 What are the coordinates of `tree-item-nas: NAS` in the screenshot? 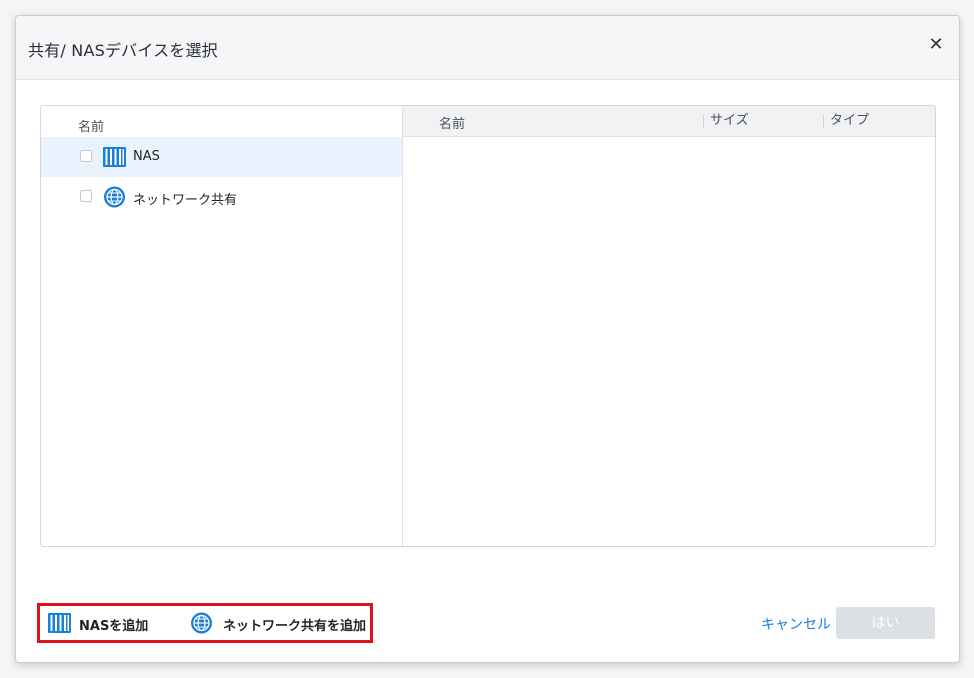 It's located at (221, 157).